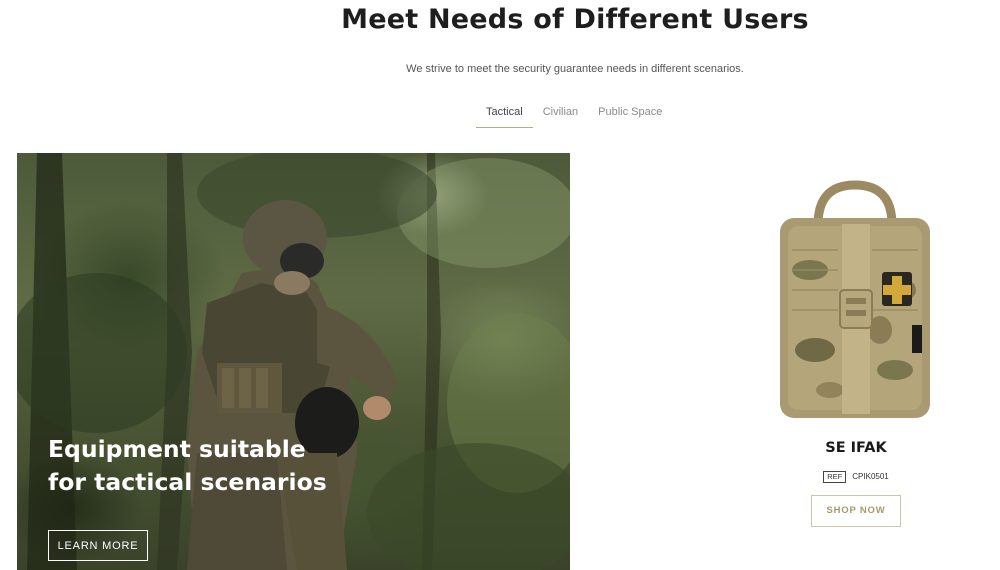  What do you see at coordinates (504, 114) in the screenshot?
I see `tab-tactical: Tactical` at bounding box center [504, 114].